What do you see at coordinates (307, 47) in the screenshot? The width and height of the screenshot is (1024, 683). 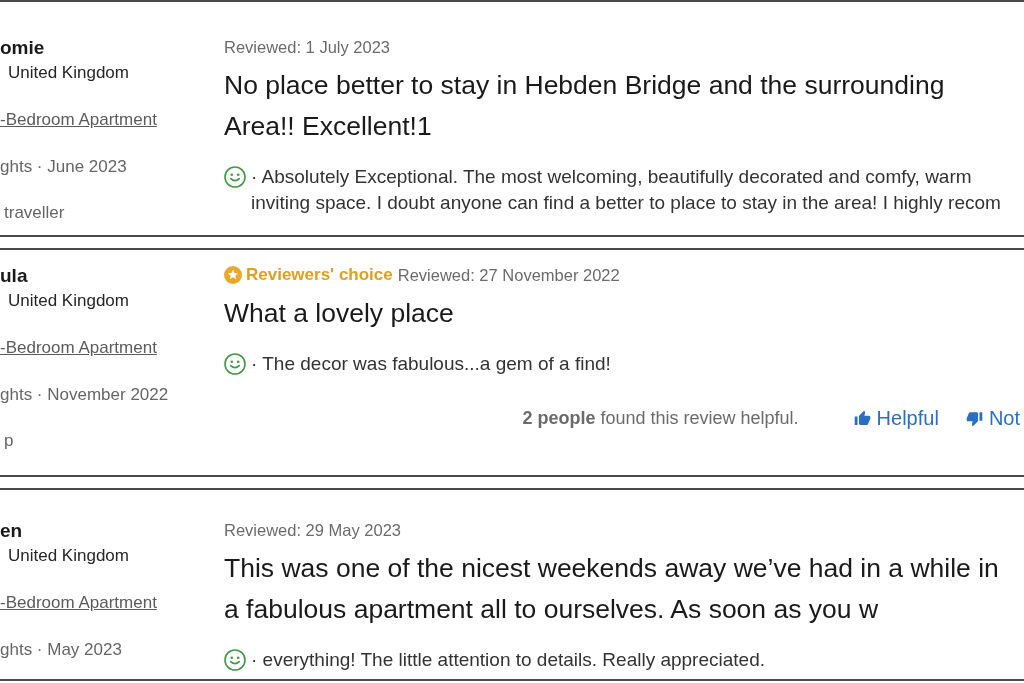 I see `review-date: Reviewed: 1 July 2023` at bounding box center [307, 47].